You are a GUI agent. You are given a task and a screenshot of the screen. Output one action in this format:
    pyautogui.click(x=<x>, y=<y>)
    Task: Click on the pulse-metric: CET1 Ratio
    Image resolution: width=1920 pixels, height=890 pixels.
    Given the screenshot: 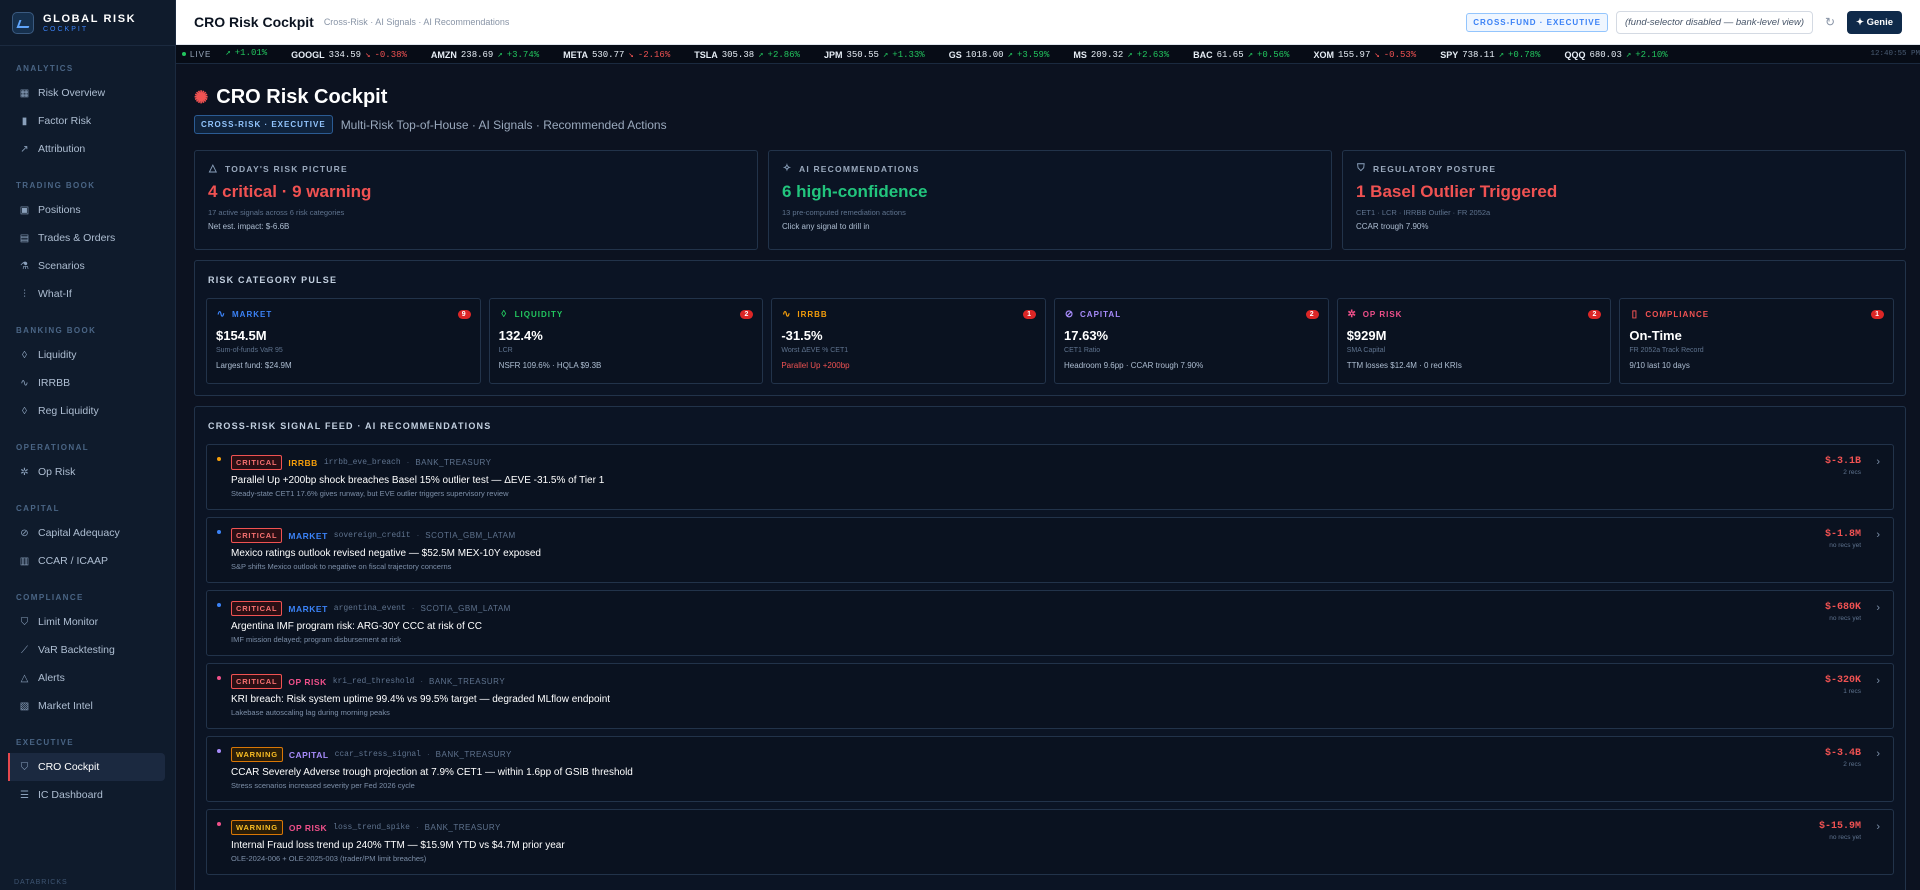 What is the action you would take?
    pyautogui.click(x=1082, y=350)
    